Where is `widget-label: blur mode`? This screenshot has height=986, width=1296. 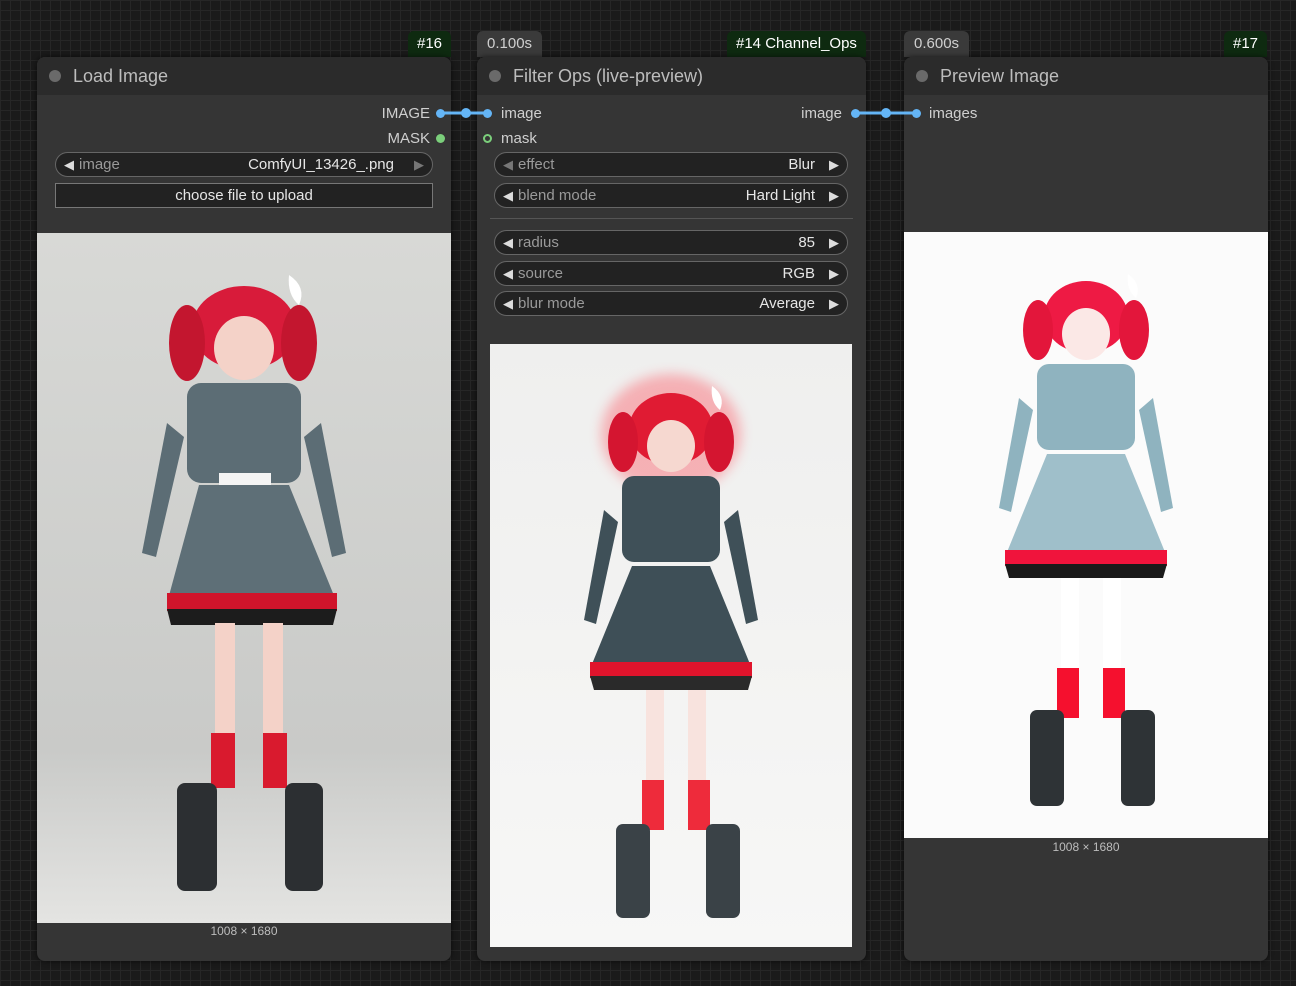
widget-label: blur mode is located at coordinates (551, 303).